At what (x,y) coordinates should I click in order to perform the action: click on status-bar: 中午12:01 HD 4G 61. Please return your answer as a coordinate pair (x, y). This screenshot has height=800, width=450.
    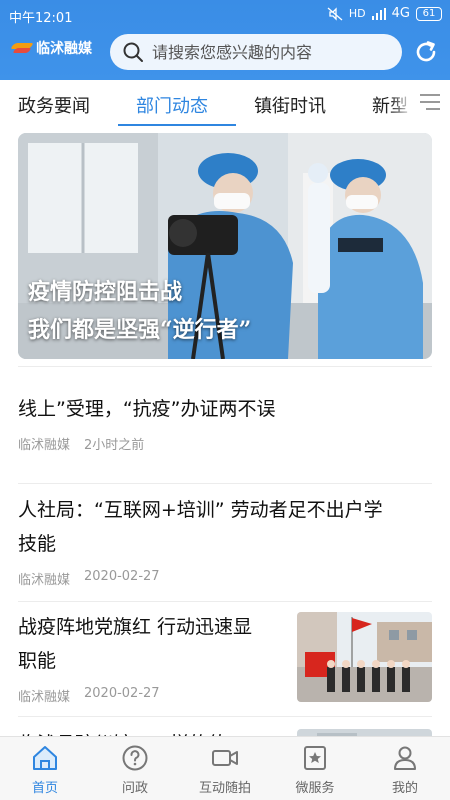
    Looking at the image, I should click on (225, 15).